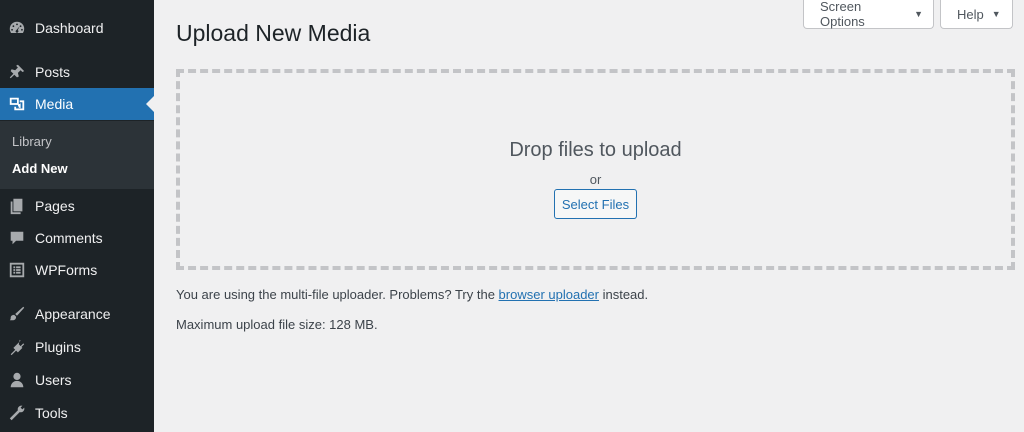  I want to click on sidebar-item-comments: Comments, so click(77, 238).